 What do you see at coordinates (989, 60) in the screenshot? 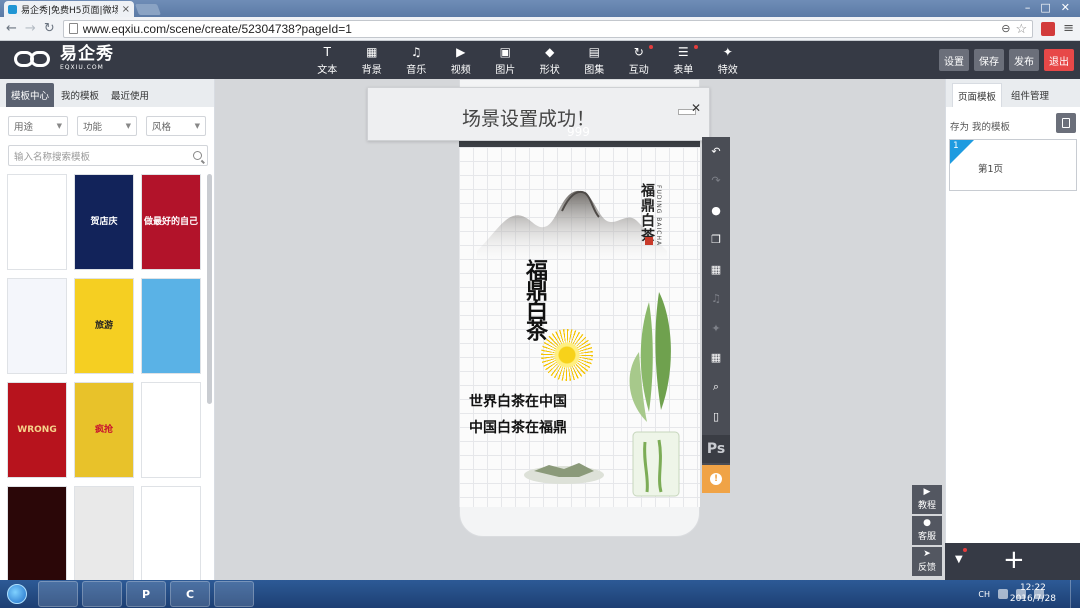
I see `save-button: 保存` at bounding box center [989, 60].